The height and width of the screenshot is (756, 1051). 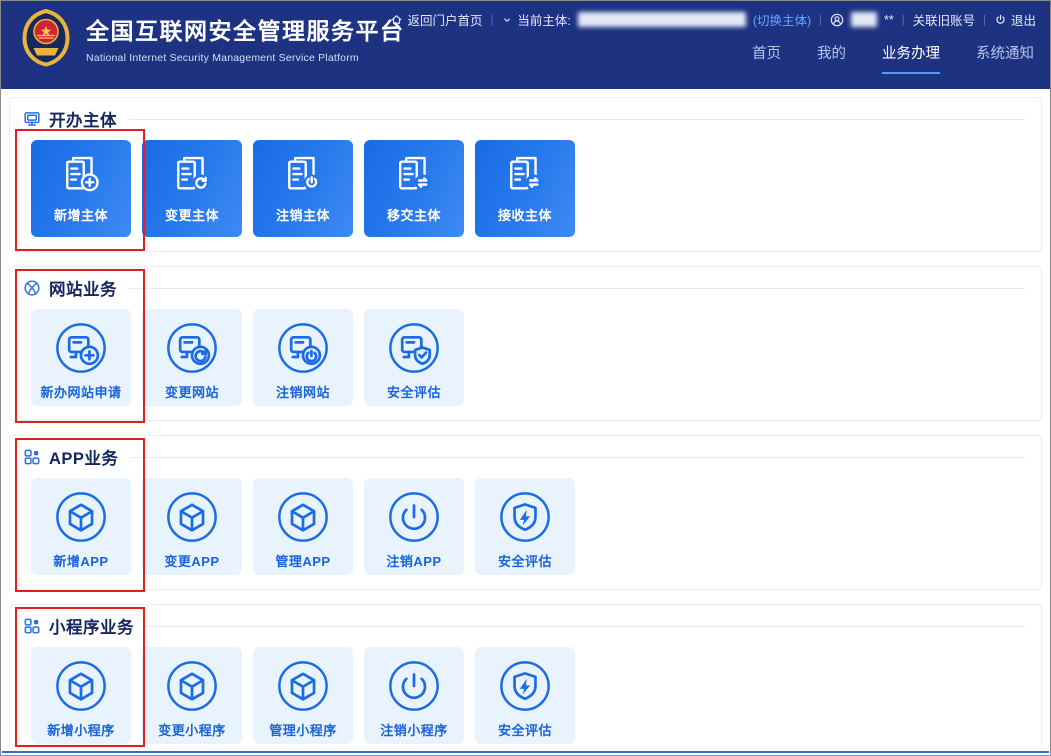 What do you see at coordinates (192, 561) in the screenshot?
I see `card-label: 变更APP` at bounding box center [192, 561].